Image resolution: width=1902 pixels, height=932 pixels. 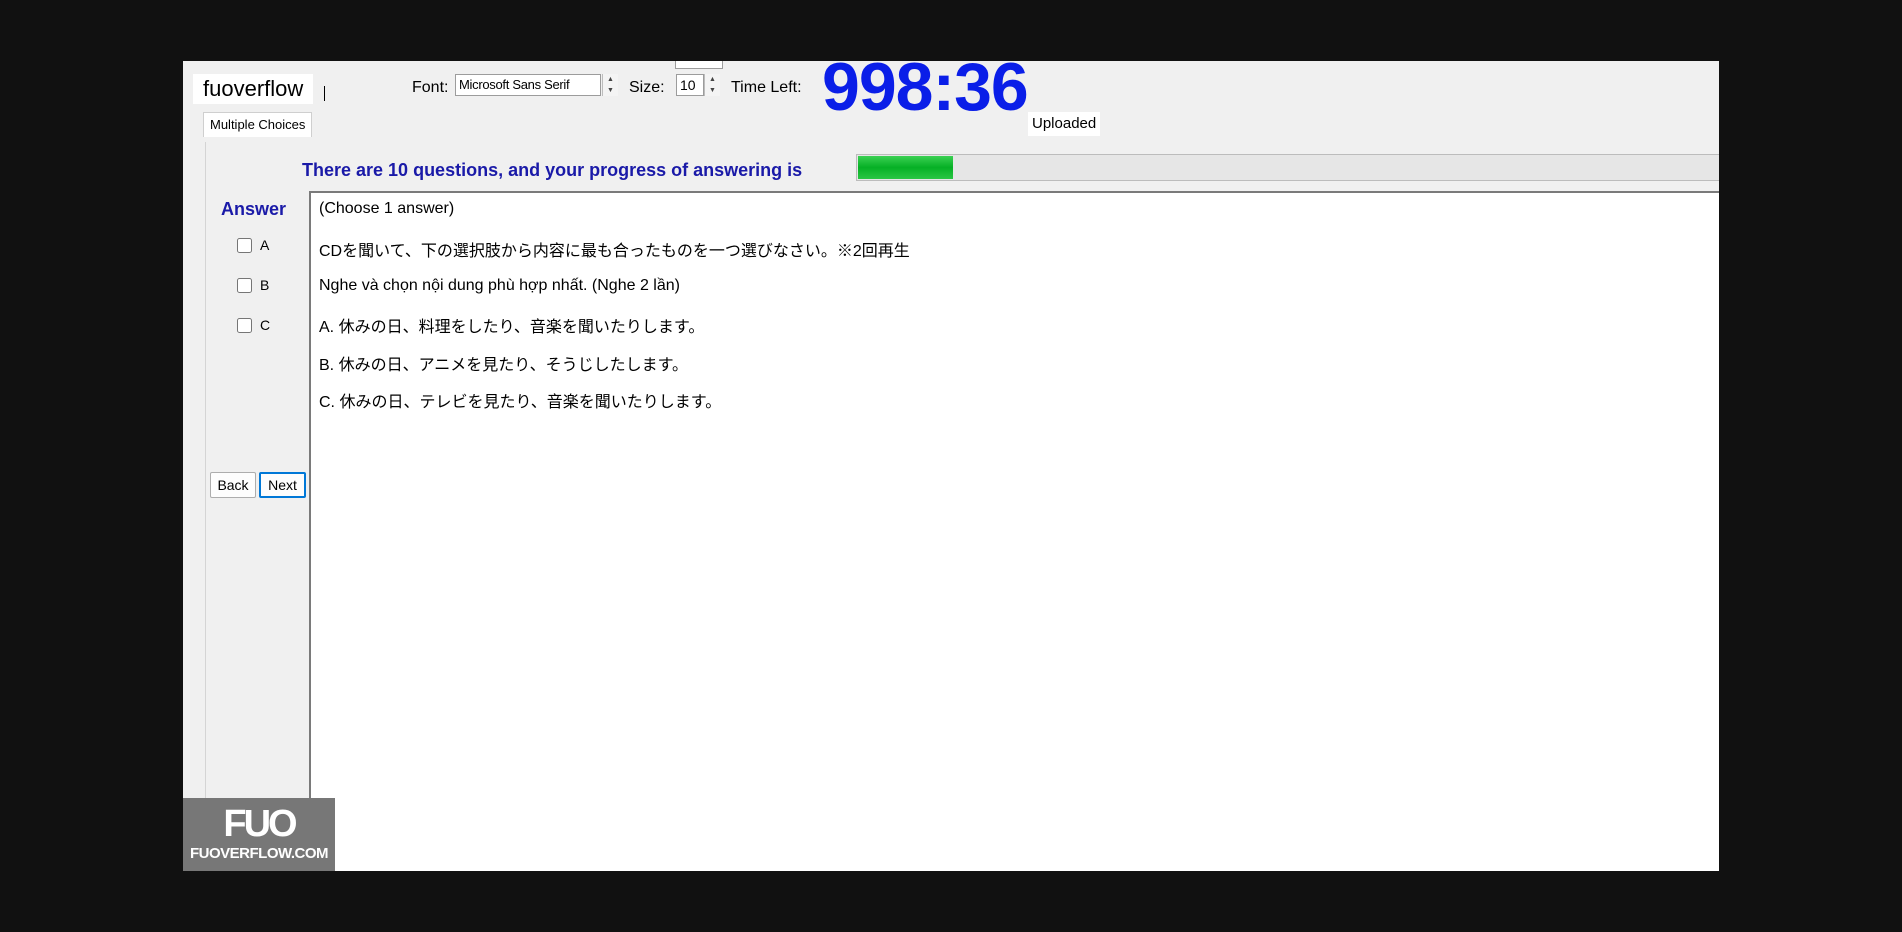 I want to click on time-left-label: Time Left:, so click(x=766, y=87).